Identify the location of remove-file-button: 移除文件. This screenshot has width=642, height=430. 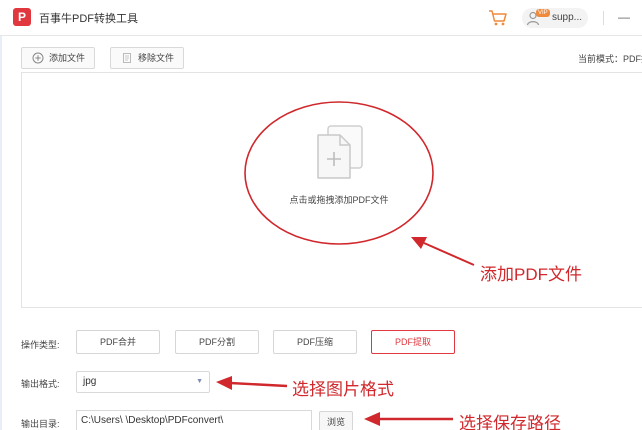
(147, 58).